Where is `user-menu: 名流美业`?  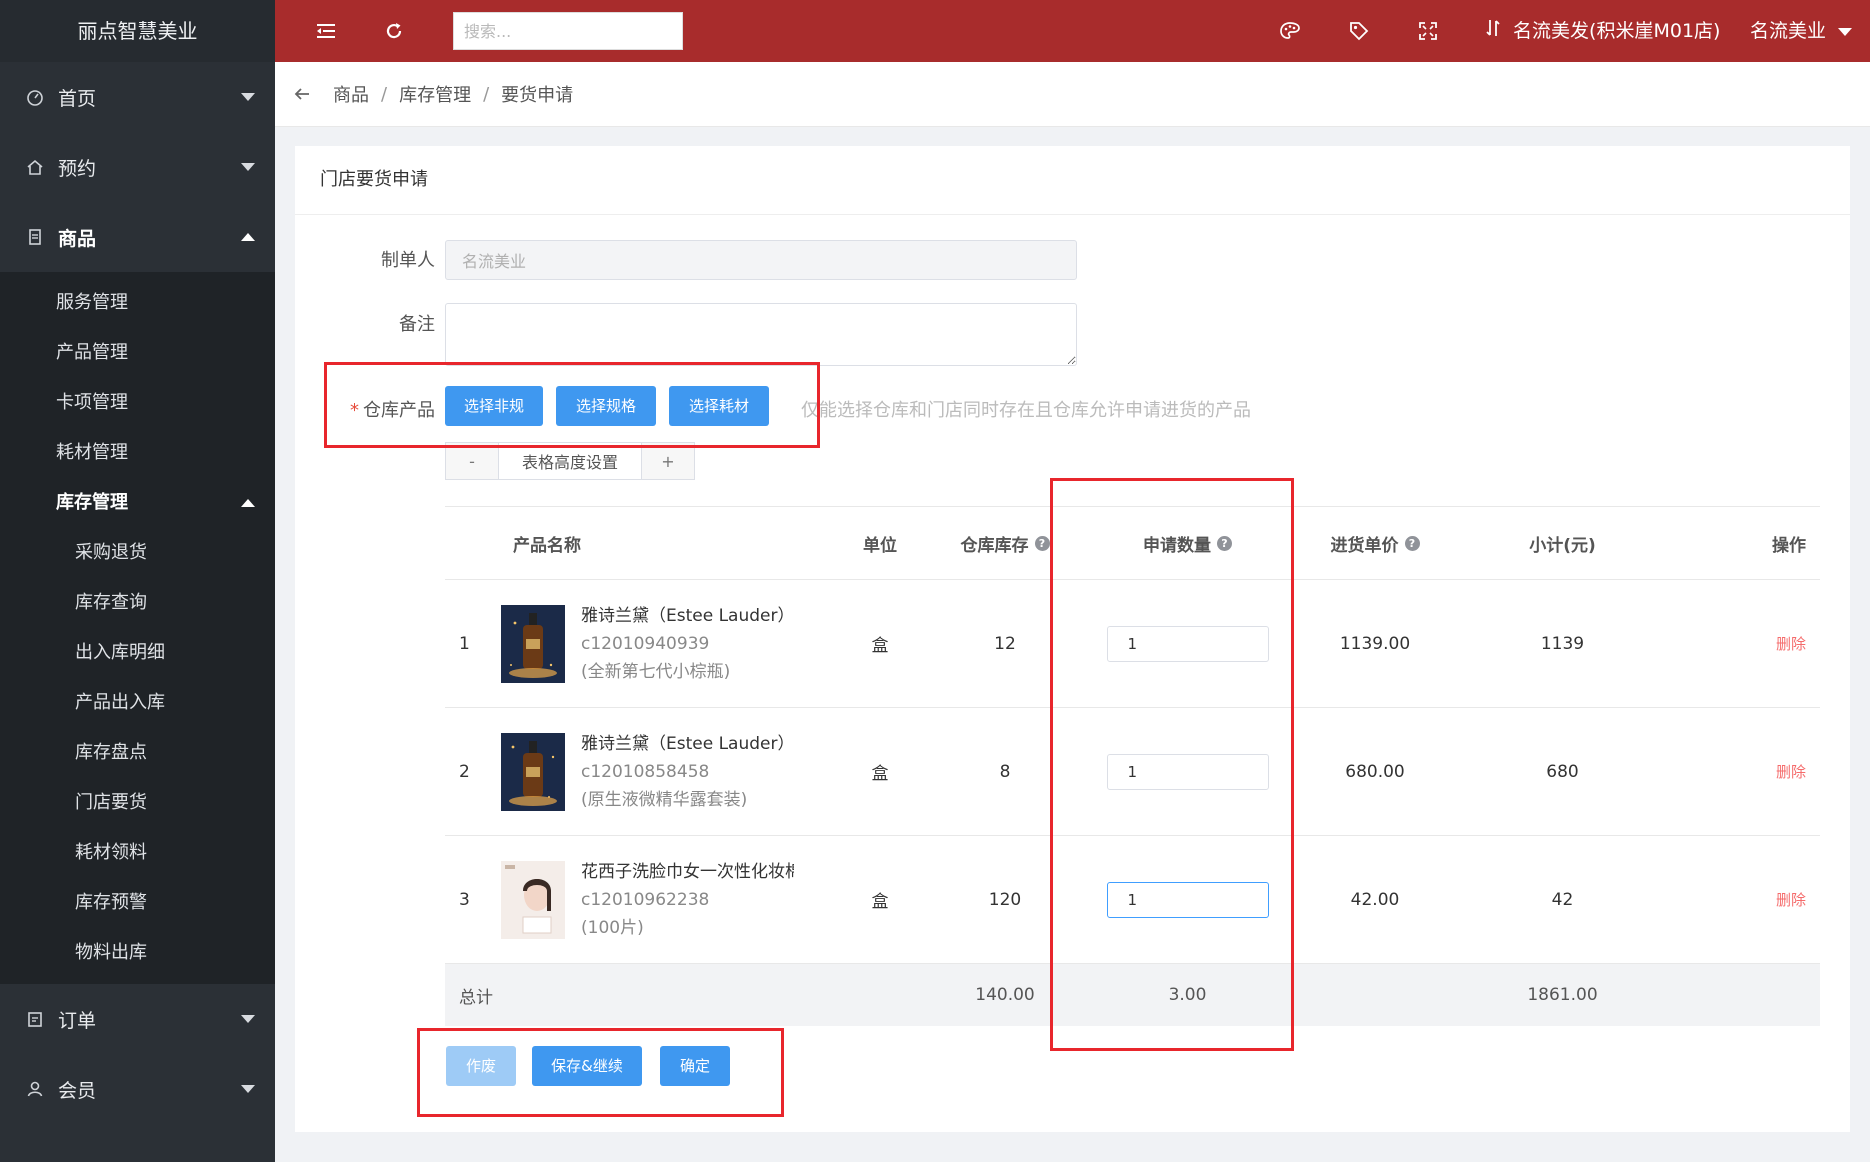
user-menu: 名流美业 is located at coordinates (1801, 31).